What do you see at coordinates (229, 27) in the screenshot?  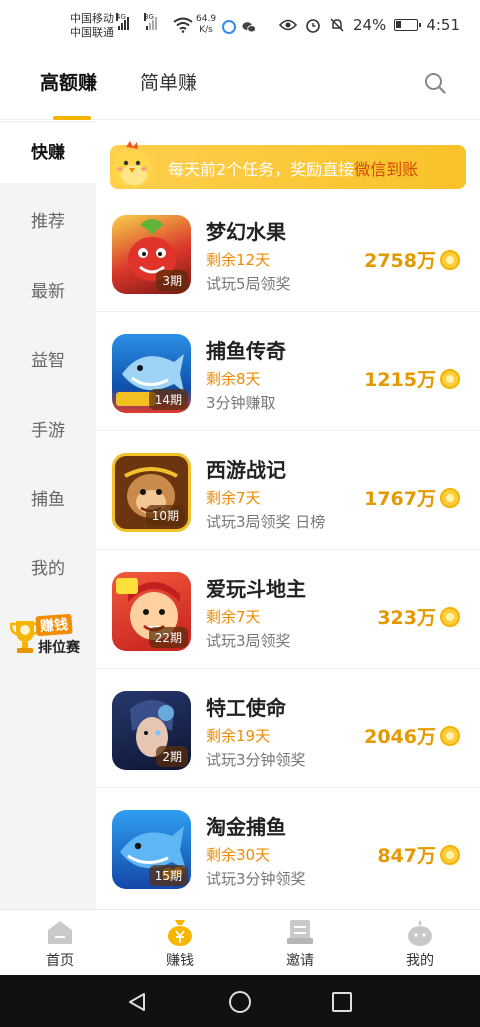 I see `app-notification-icon` at bounding box center [229, 27].